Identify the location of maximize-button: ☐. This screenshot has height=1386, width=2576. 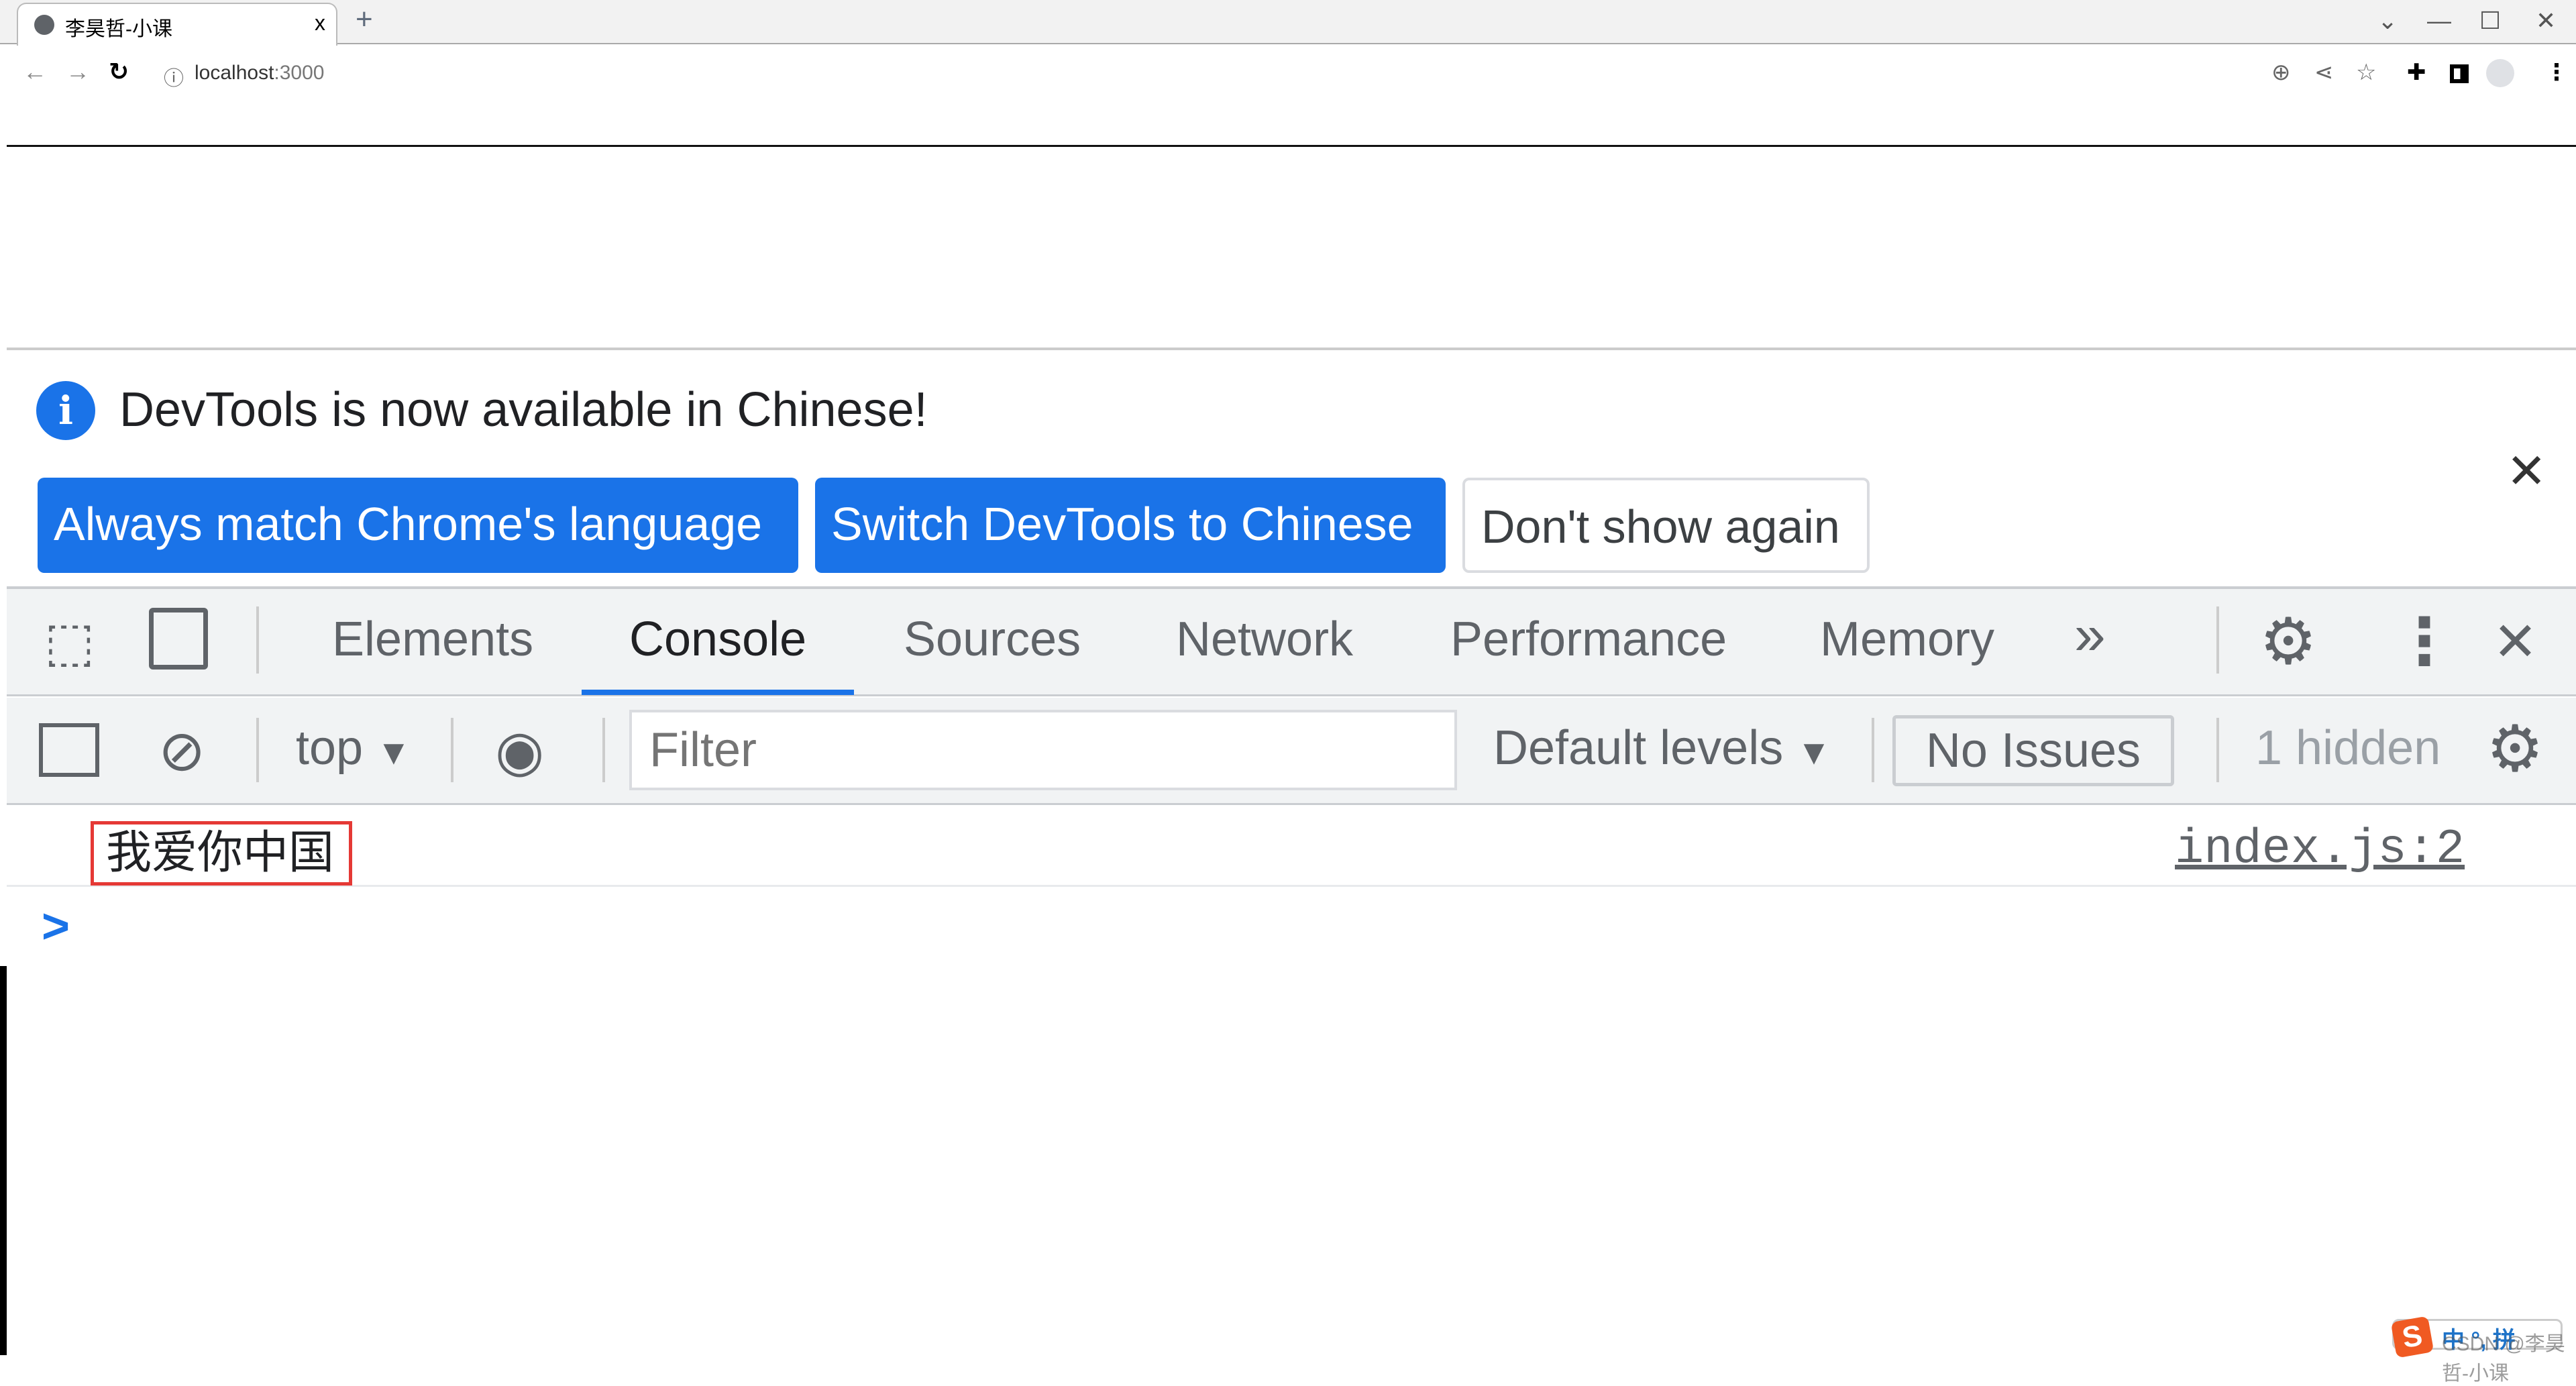
(2490, 21).